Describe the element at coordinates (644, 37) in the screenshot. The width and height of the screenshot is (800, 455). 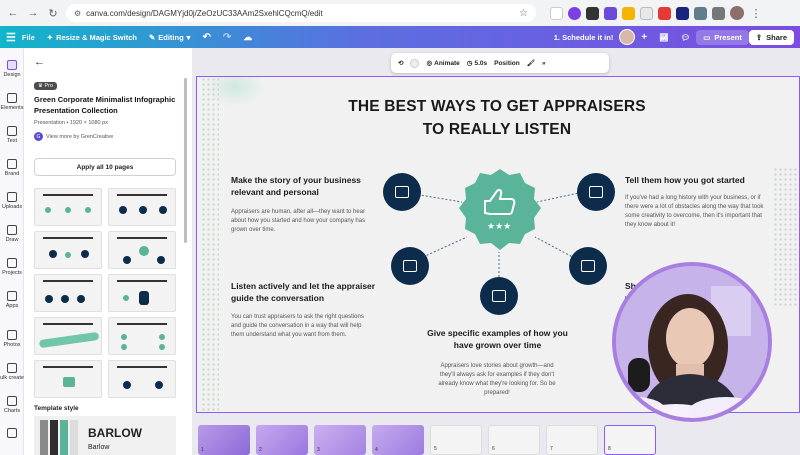
I see `add-collaborator-icon: +` at that location.